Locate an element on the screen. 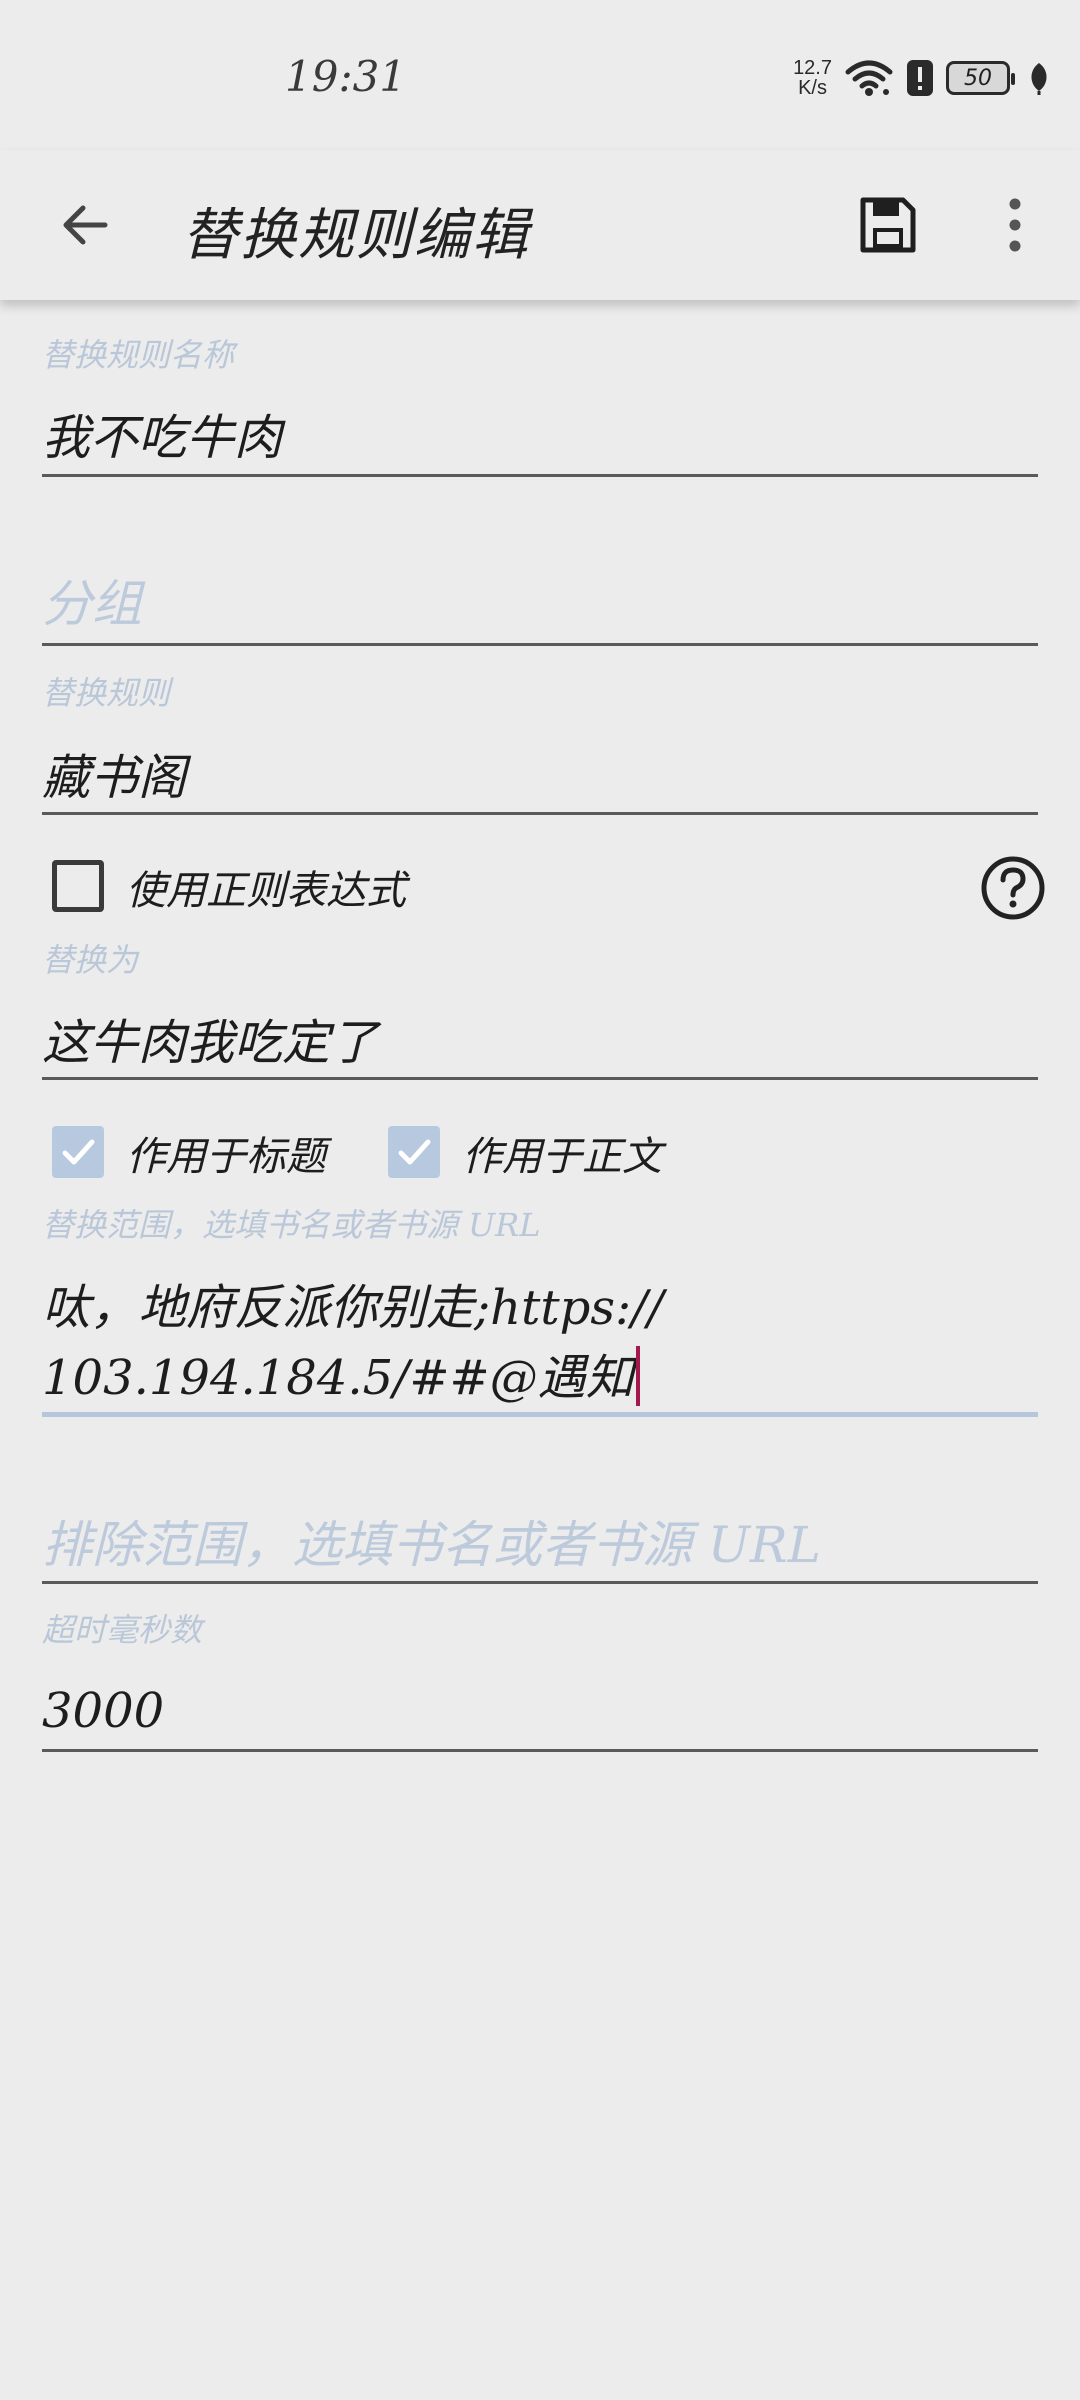  status-icons: 12.7 K/s 50 is located at coordinates (921, 78).